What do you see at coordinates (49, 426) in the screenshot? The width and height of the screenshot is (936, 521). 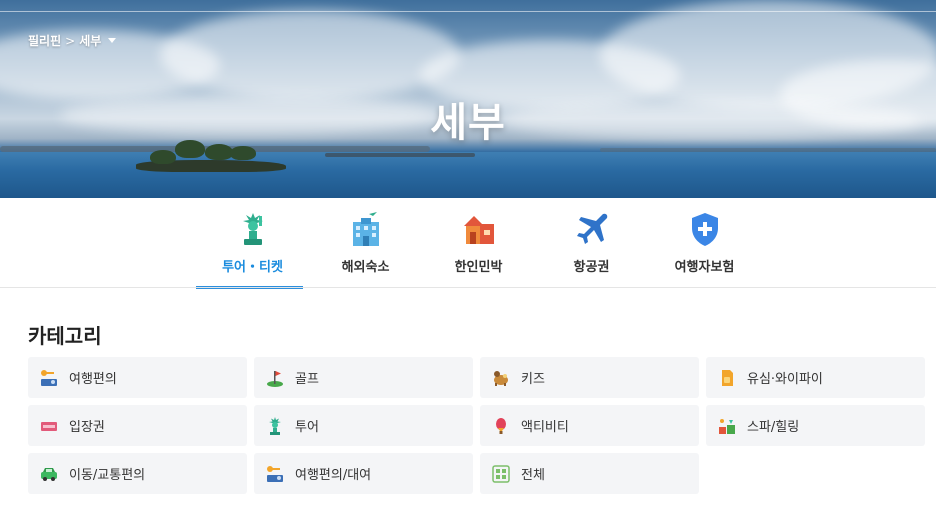 I see `ticket-icon` at bounding box center [49, 426].